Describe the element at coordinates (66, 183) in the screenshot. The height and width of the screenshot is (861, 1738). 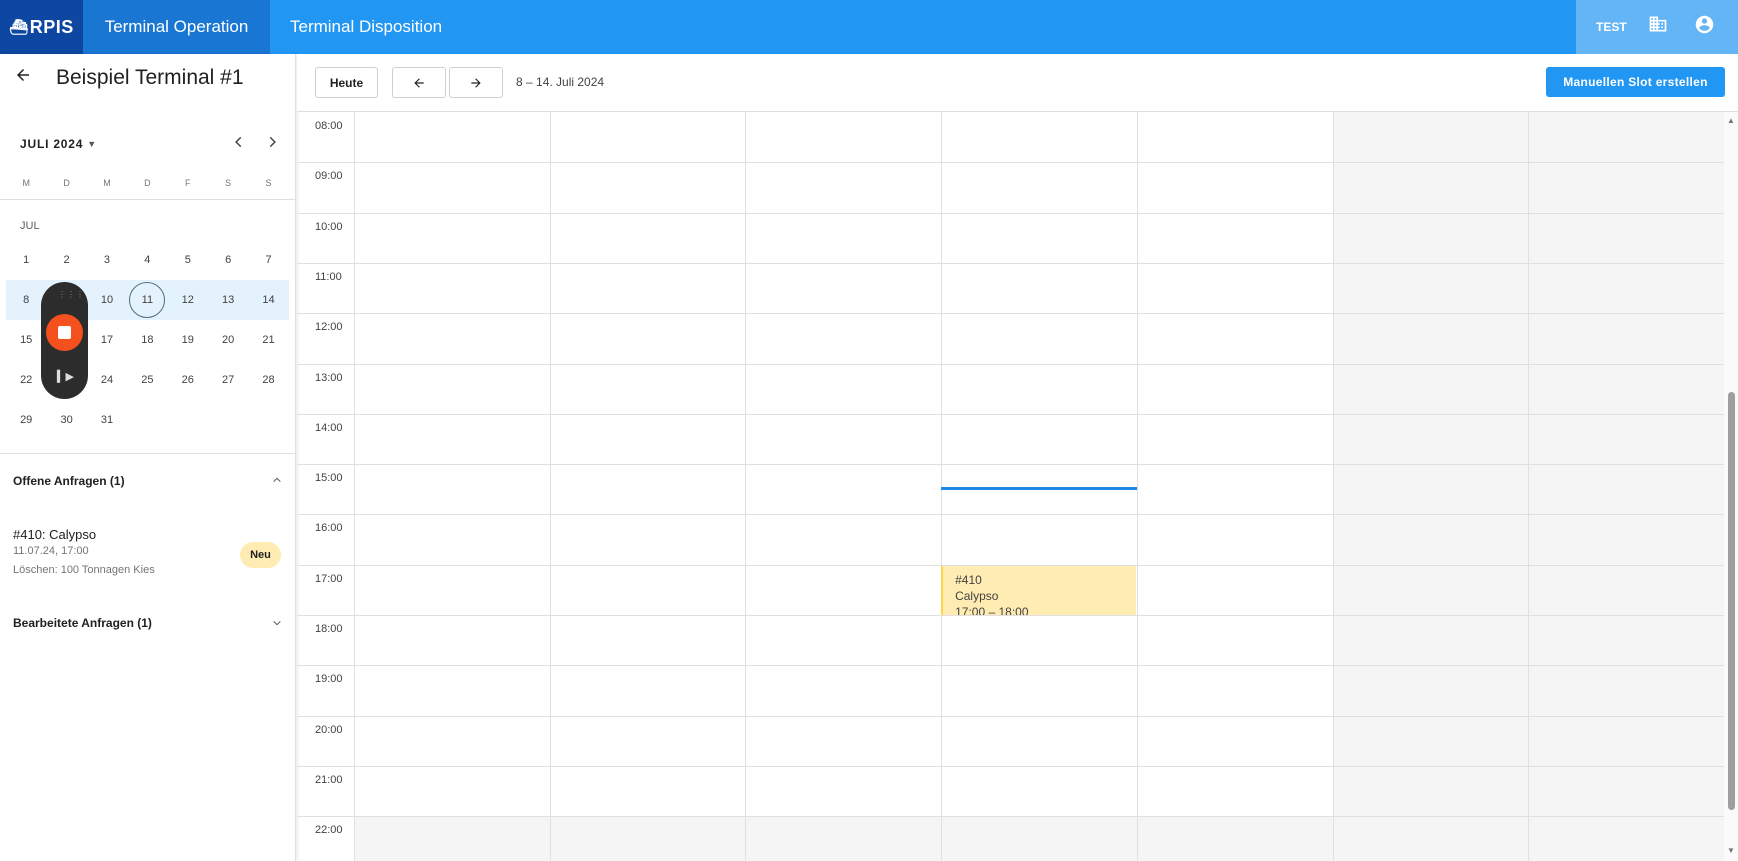
I see `weekday-label: D` at that location.